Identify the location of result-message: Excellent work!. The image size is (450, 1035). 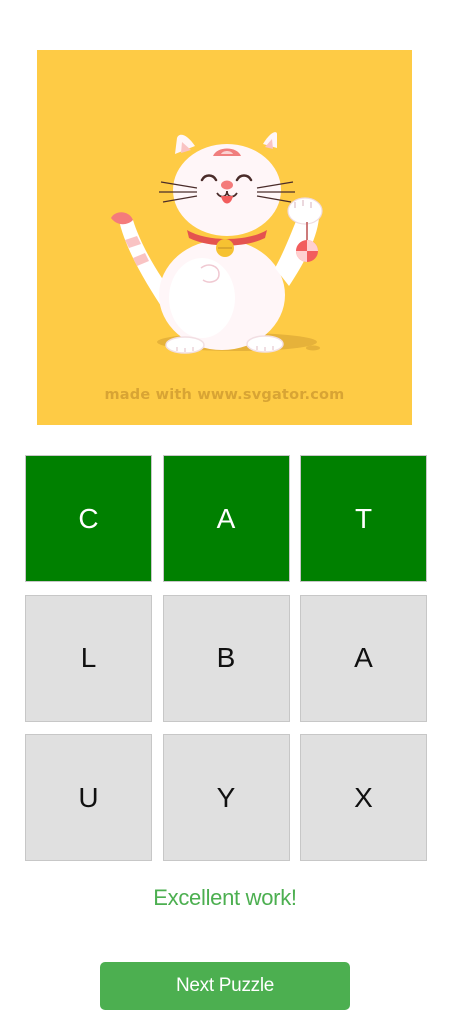
(225, 897).